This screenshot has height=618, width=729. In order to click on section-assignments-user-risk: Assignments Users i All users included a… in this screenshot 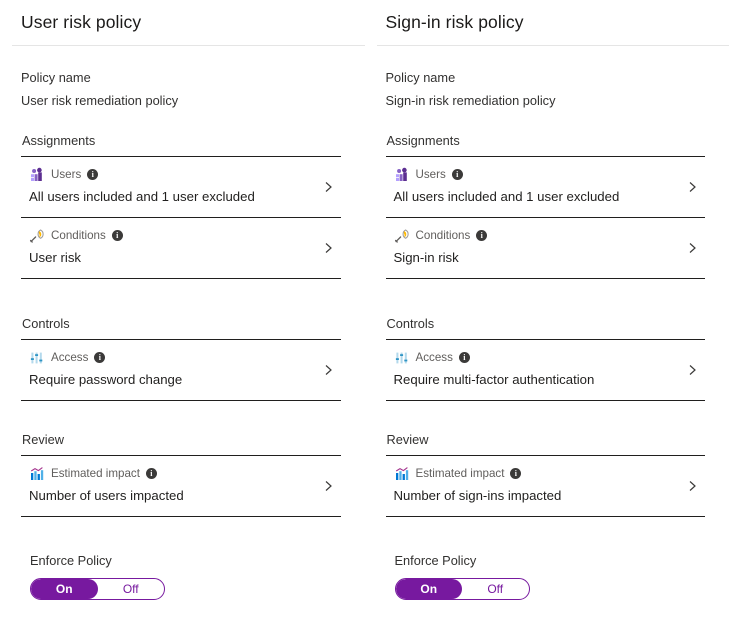, I will do `click(181, 205)`.